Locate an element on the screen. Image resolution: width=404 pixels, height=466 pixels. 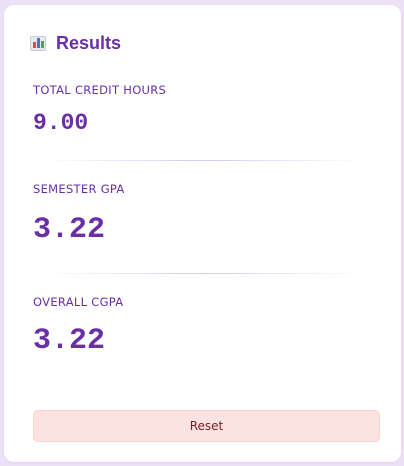
semester-gpa-label: SEMESTER GPA is located at coordinates (79, 189).